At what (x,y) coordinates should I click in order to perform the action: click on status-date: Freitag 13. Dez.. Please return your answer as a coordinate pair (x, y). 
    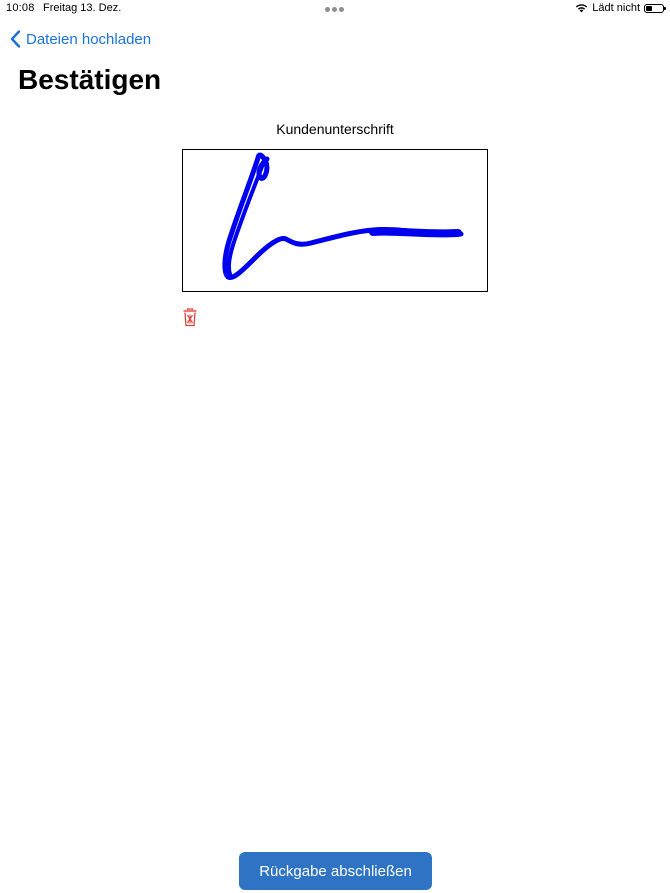
    Looking at the image, I should click on (82, 8).